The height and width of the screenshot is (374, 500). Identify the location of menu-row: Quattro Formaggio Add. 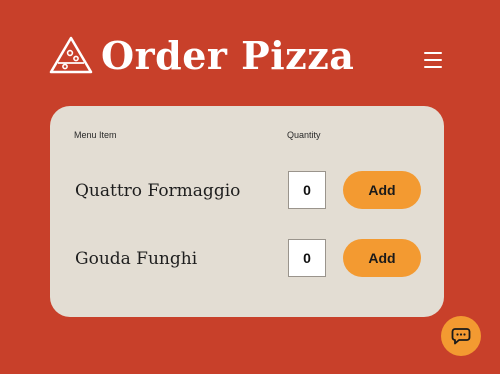
(247, 191).